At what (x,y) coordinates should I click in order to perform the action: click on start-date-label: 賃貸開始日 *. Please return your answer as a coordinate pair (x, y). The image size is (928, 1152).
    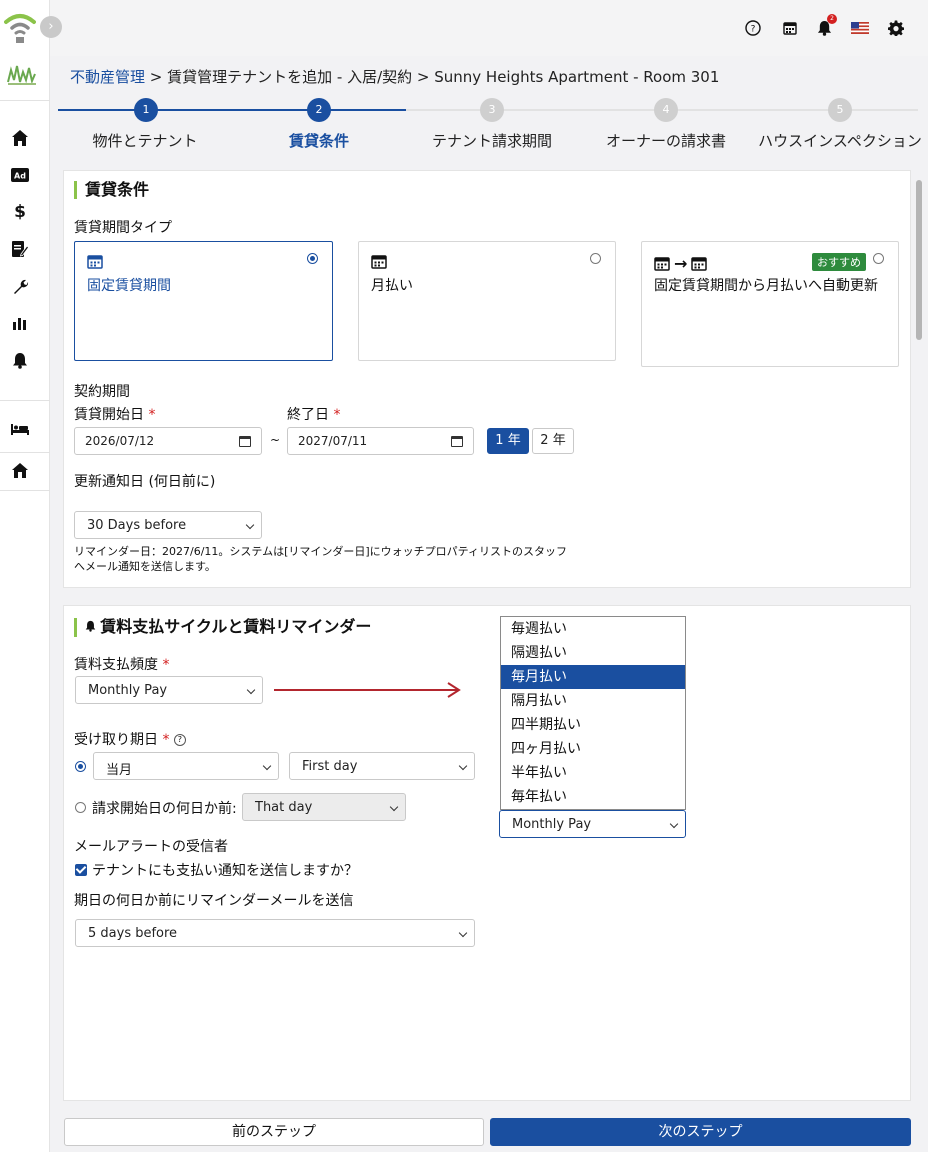
    Looking at the image, I should click on (115, 415).